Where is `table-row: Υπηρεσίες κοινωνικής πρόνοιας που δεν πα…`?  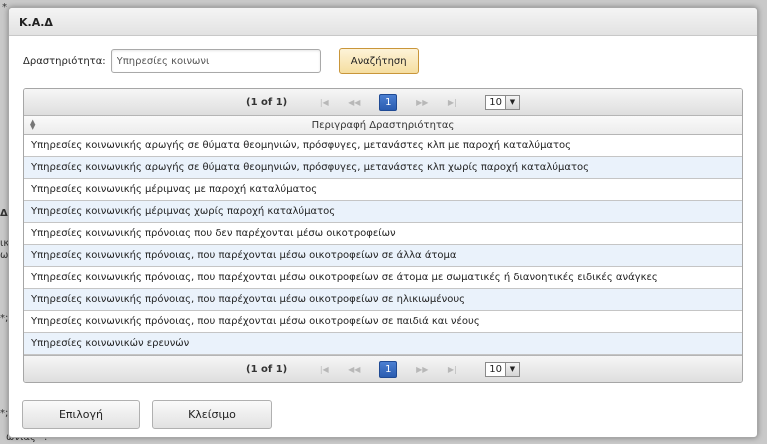
table-row: Υπηρεσίες κοινωνικής πρόνοιας που δεν πα… is located at coordinates (383, 234).